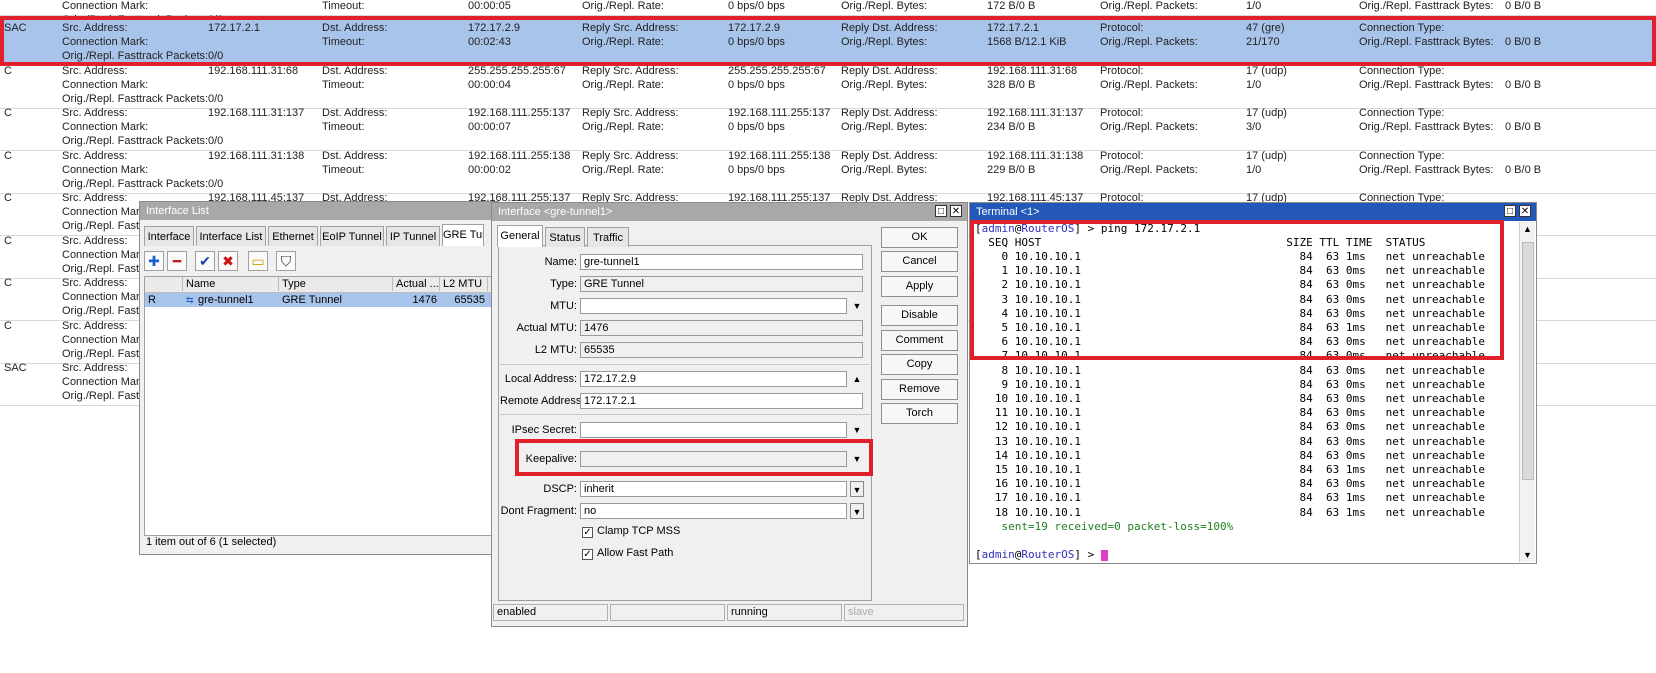  Describe the element at coordinates (1011, 169) in the screenshot. I see `field-value: 229 B/0 B` at that location.